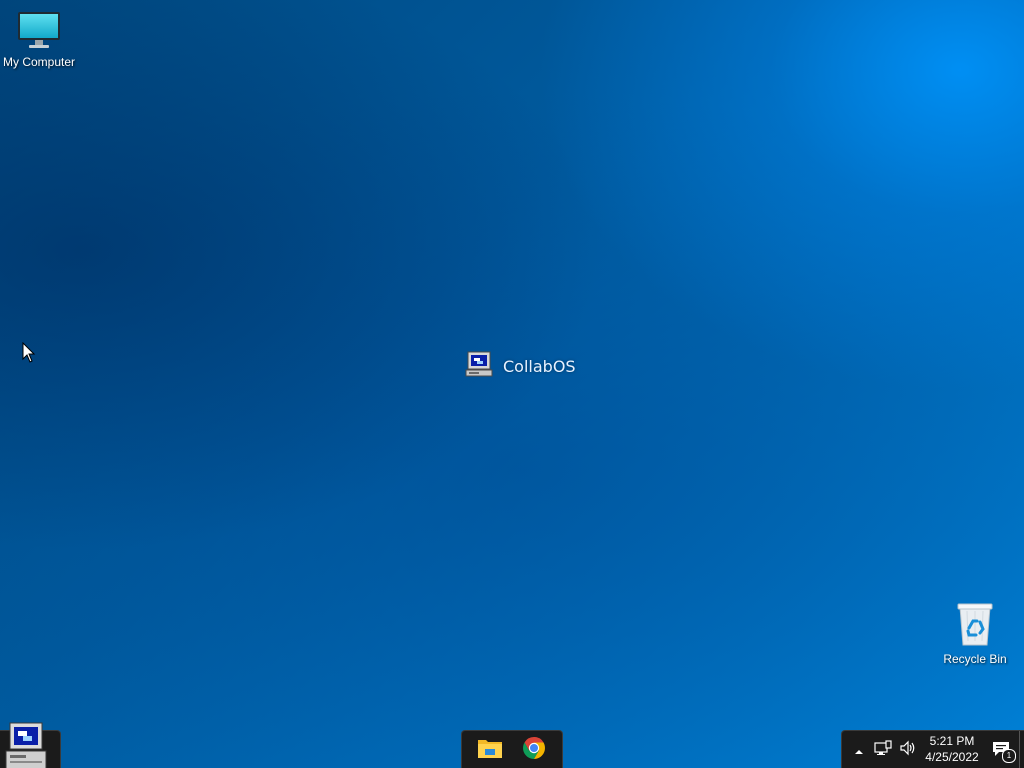 Image resolution: width=1024 pixels, height=768 pixels. What do you see at coordinates (1021, 749) in the screenshot?
I see `show-desktop-button` at bounding box center [1021, 749].